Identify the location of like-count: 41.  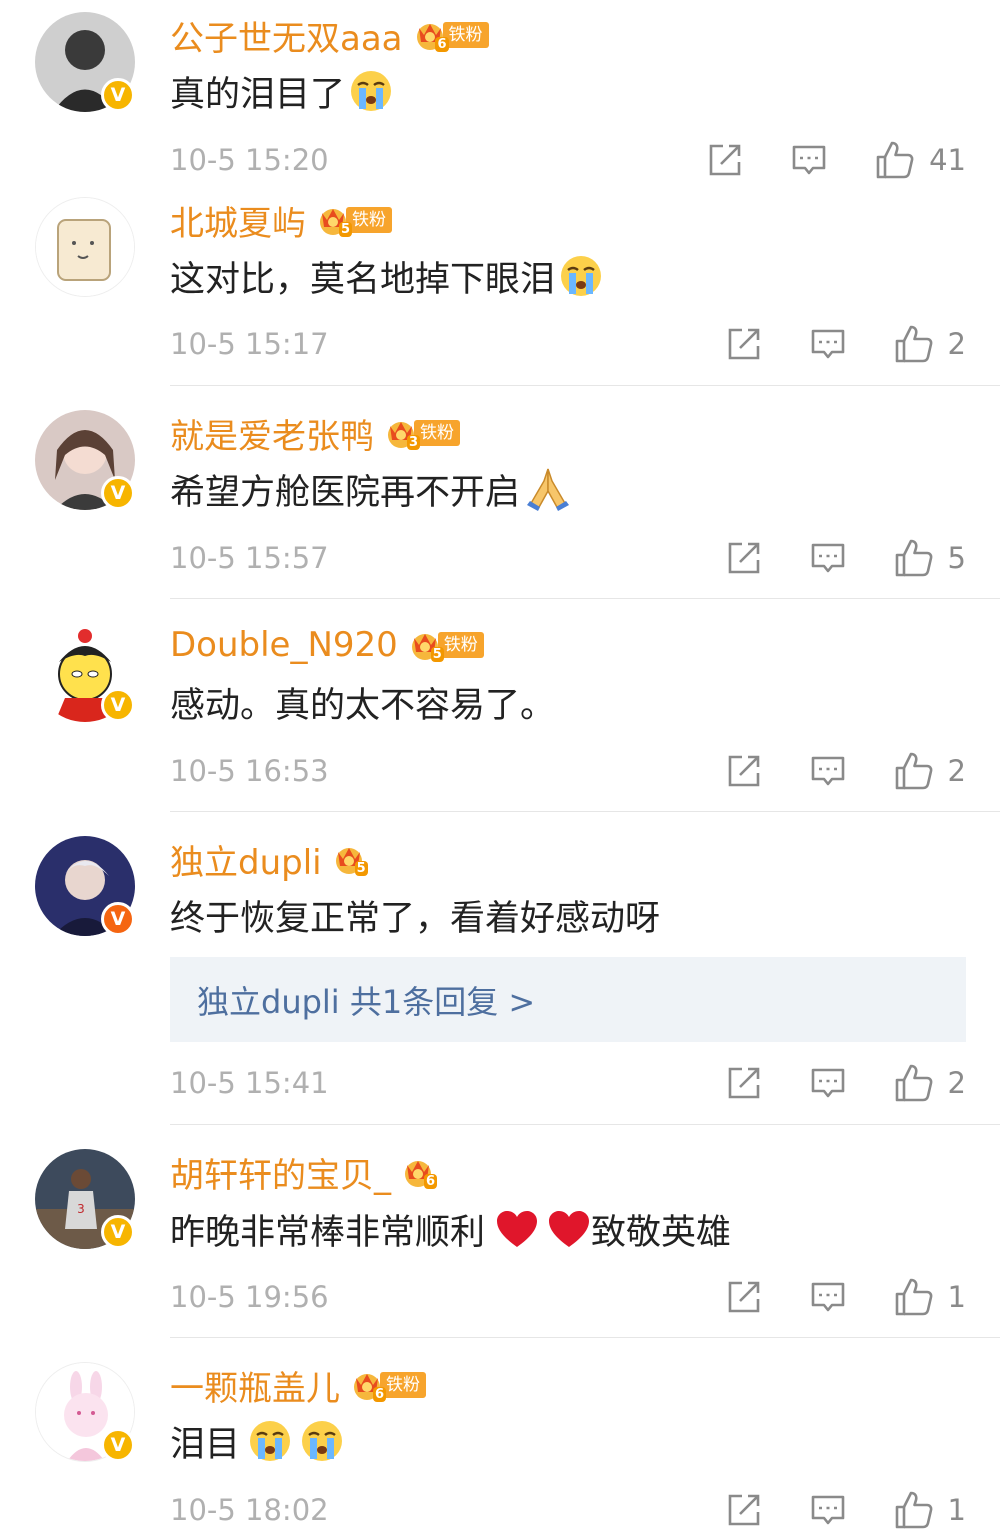
(947, 160).